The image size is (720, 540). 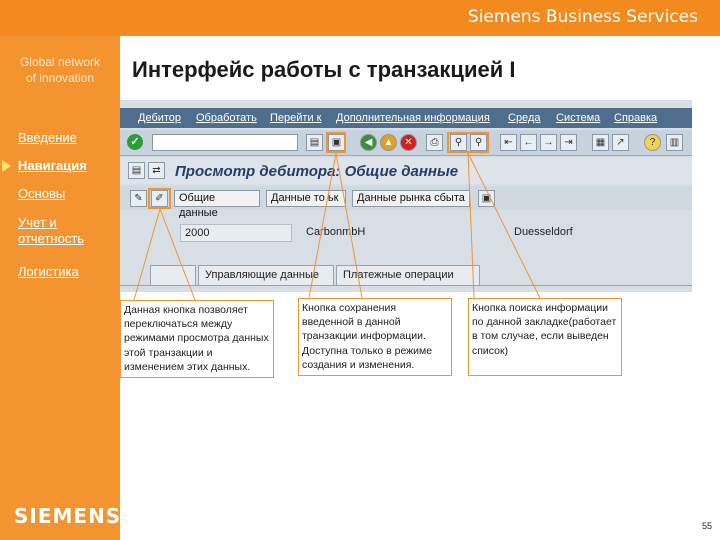 What do you see at coordinates (471, 225) in the screenshot?
I see `find-pointer` at bounding box center [471, 225].